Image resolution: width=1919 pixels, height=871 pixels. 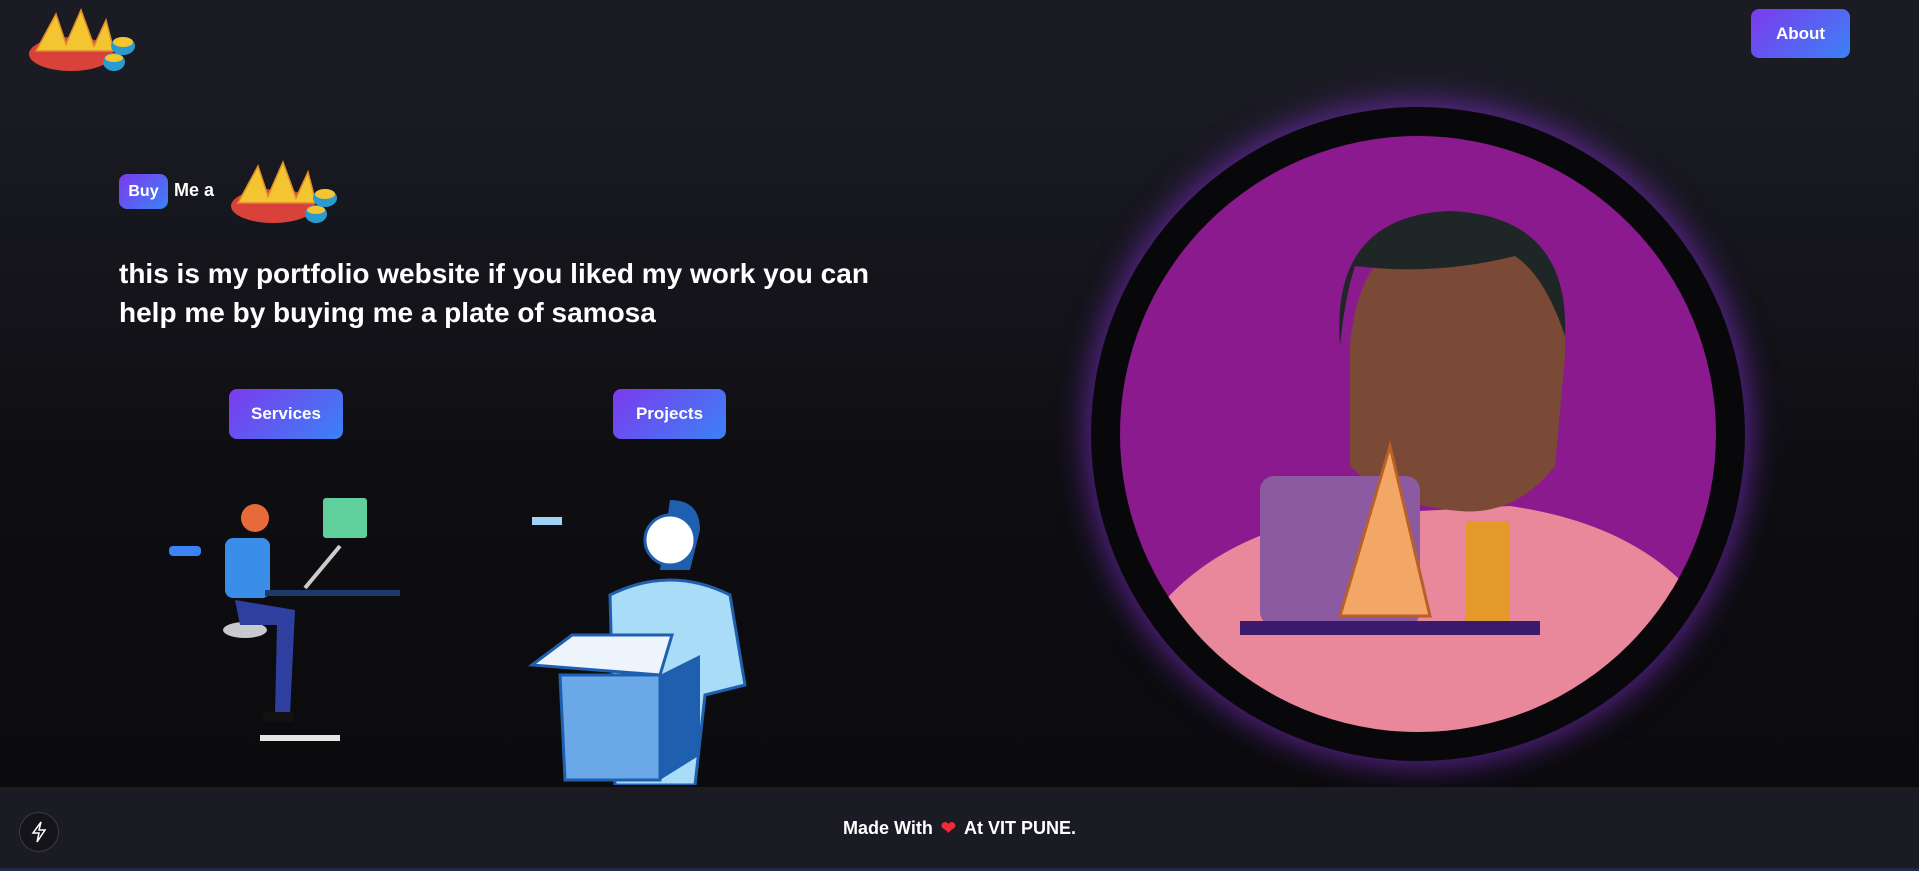 What do you see at coordinates (1019, 828) in the screenshot?
I see `location-text: At VIT PUNE.` at bounding box center [1019, 828].